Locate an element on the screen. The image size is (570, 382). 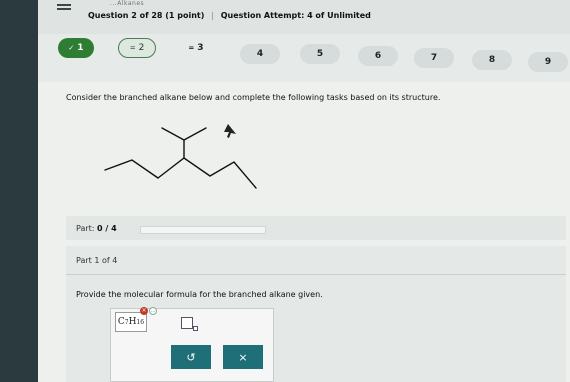
question-2-button: = 2 is located at coordinates (137, 48).